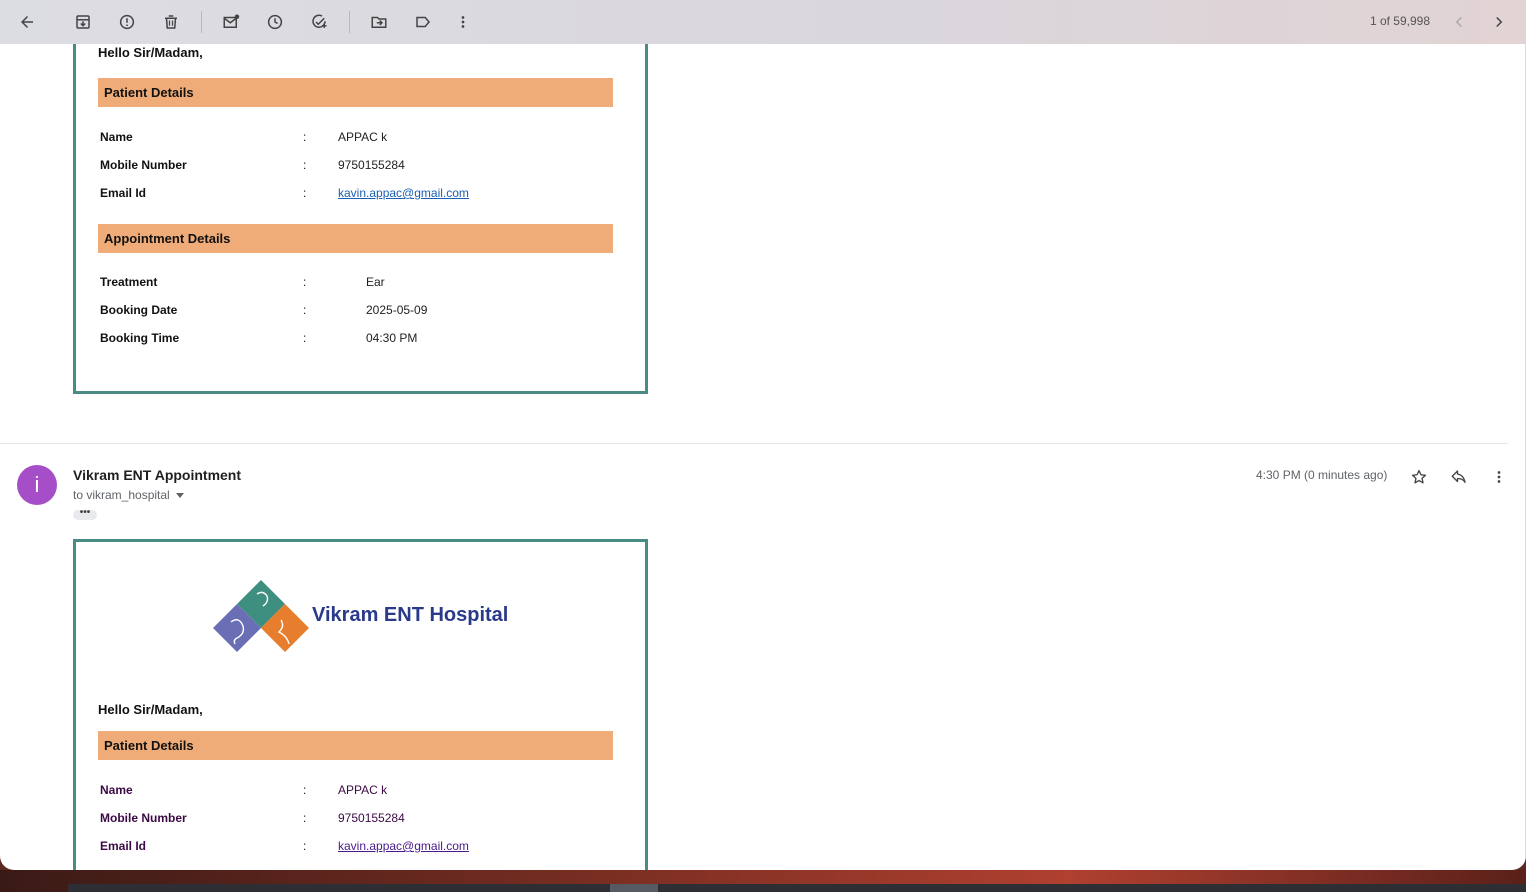 This screenshot has width=1526, height=892. Describe the element at coordinates (392, 338) in the screenshot. I see `row-value: 04:30 PM` at that location.